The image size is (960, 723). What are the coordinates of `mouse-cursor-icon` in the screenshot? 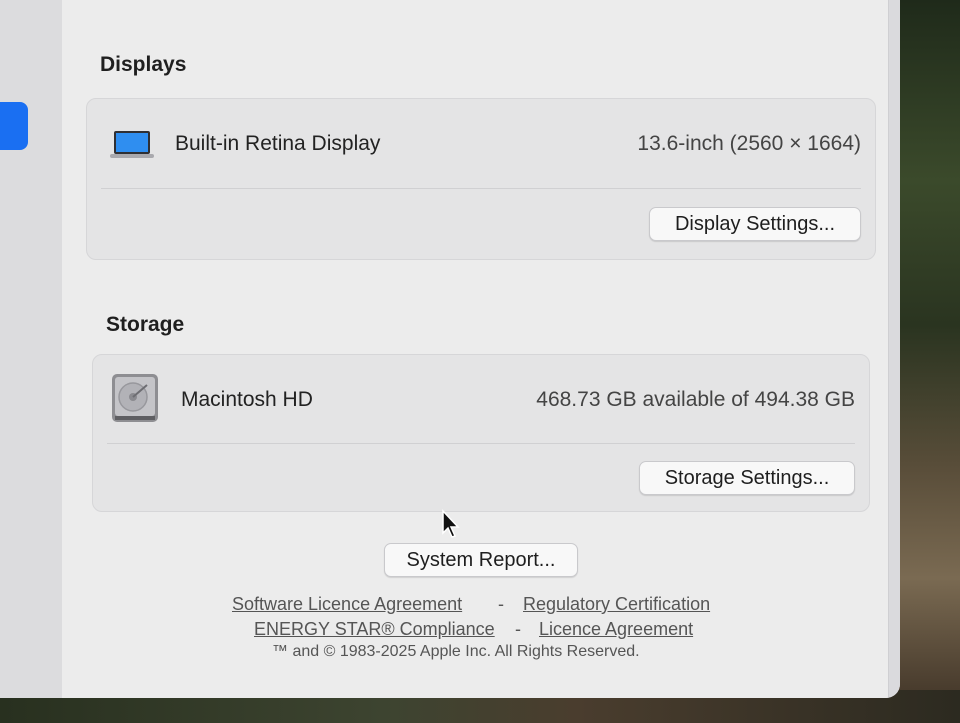 It's located at (451, 526).